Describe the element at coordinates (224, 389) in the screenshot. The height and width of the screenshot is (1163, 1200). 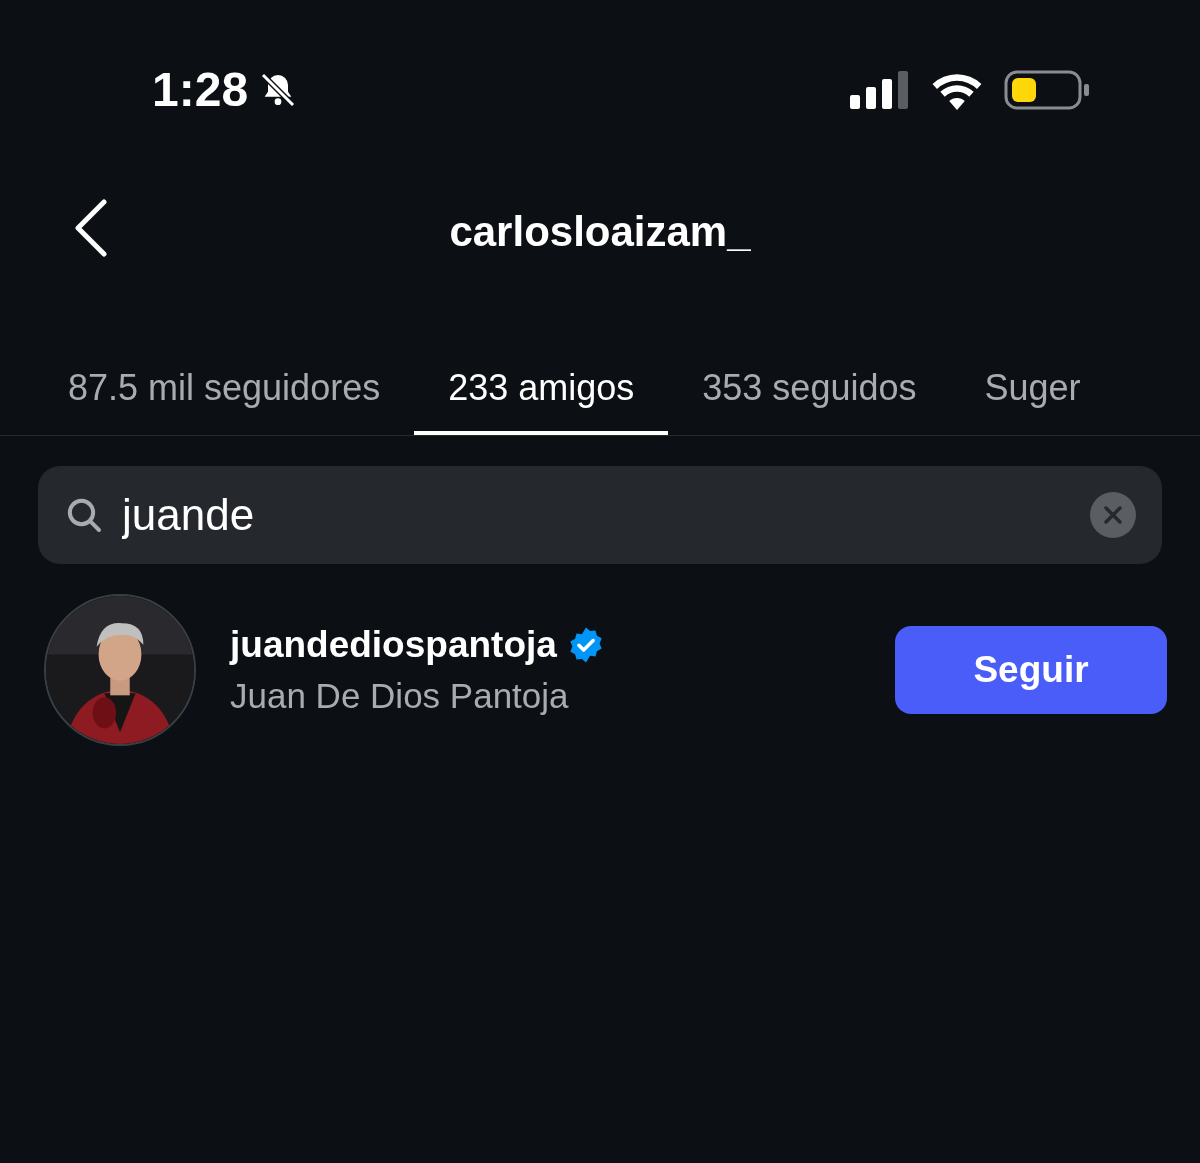
I see `tab: 87.5 mil seguidores` at that location.